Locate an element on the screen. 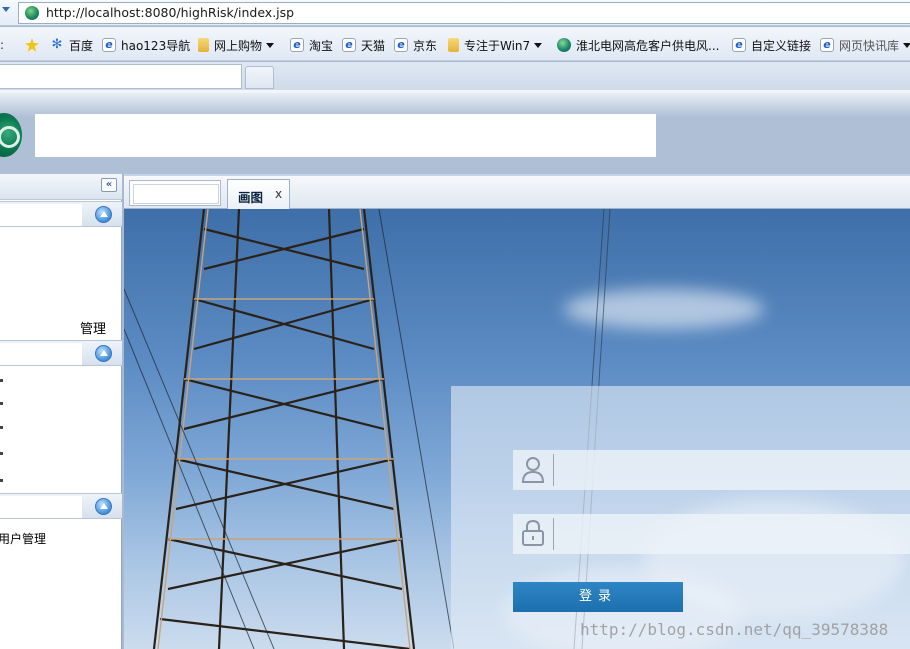 This screenshot has width=910, height=649. site-globe-icon is located at coordinates (32, 13).